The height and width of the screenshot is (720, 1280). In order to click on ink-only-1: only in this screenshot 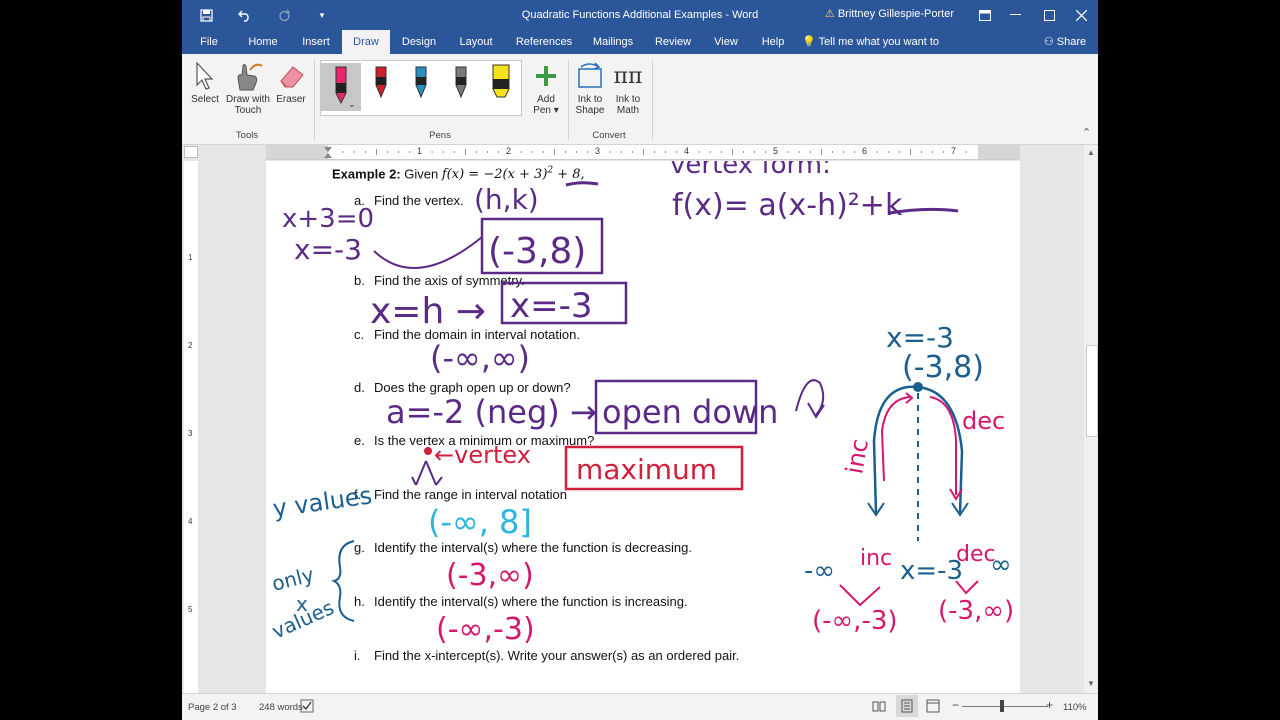, I will do `click(292, 579)`.